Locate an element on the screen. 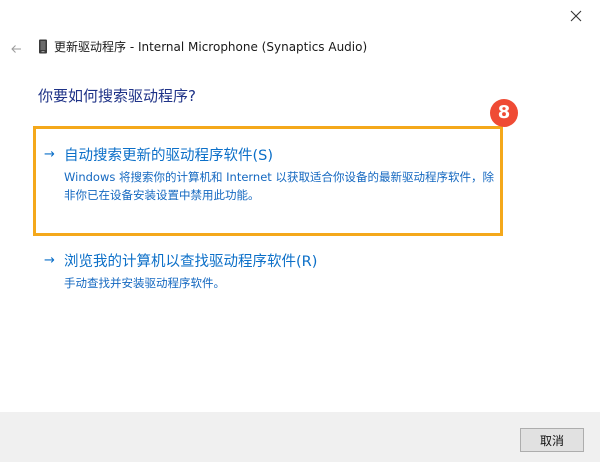 This screenshot has height=462, width=600. browse-computer-option-title: → 浏览我的计算机以查找驱动程序软件(R) is located at coordinates (272, 260).